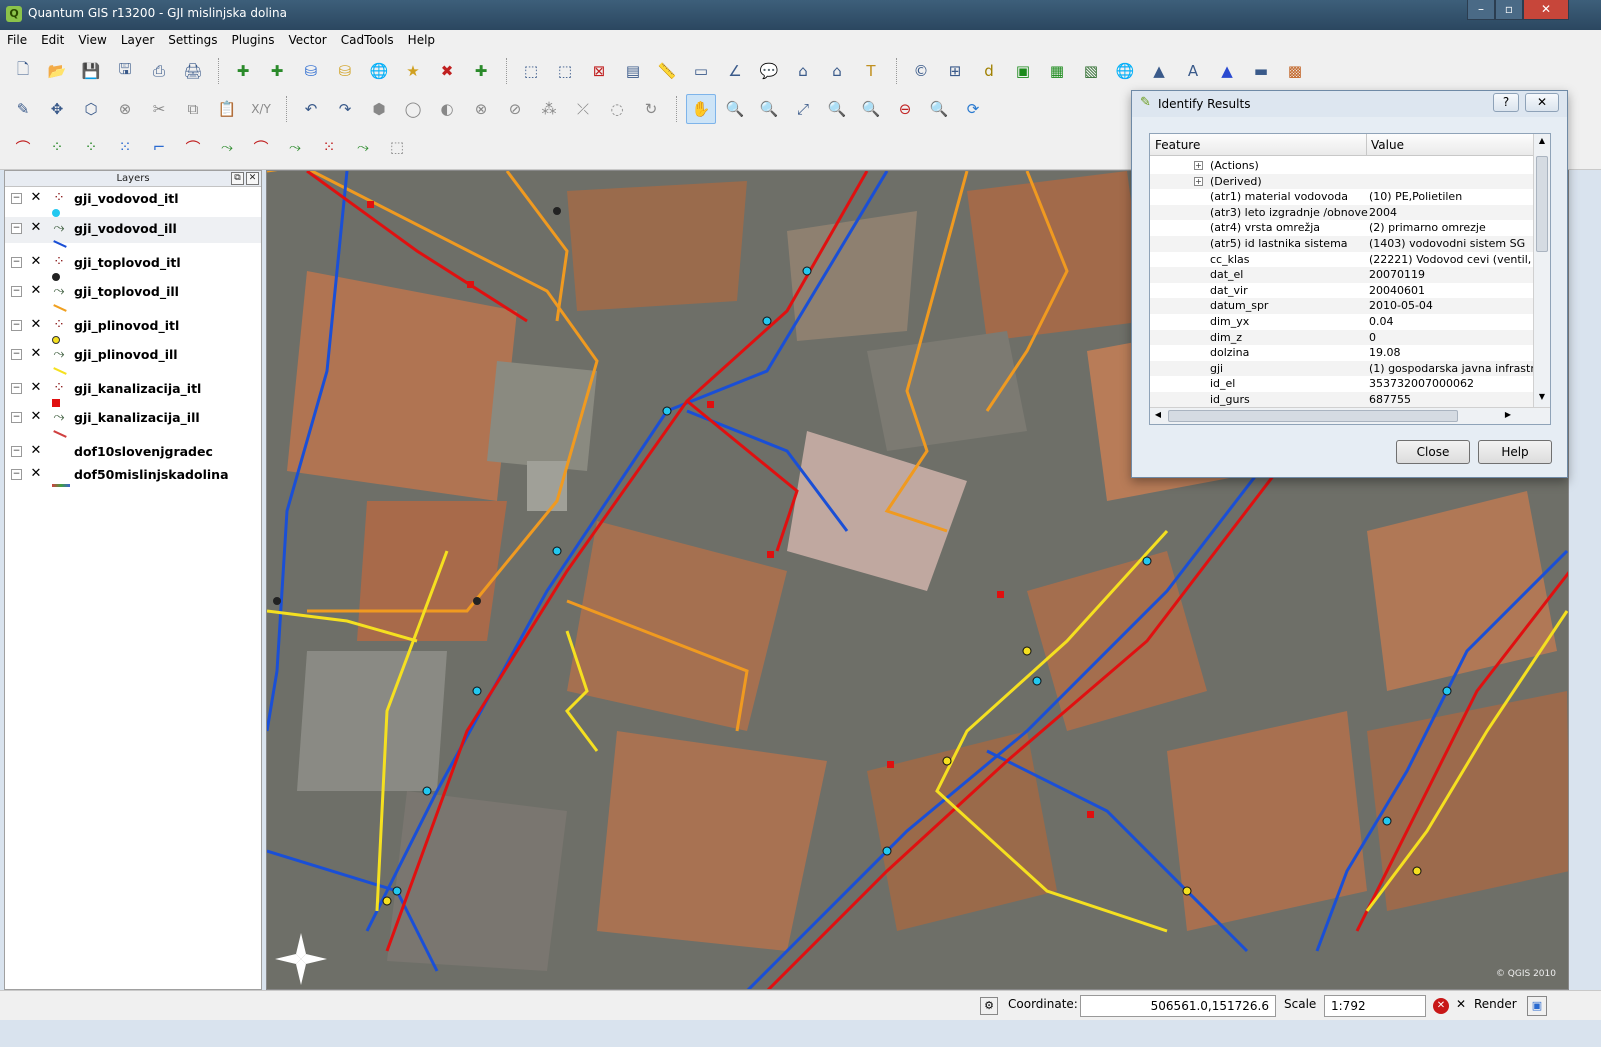 The image size is (1601, 1047). Describe the element at coordinates (23, 109) in the screenshot. I see `toggle-editing-icon: ✎` at that location.